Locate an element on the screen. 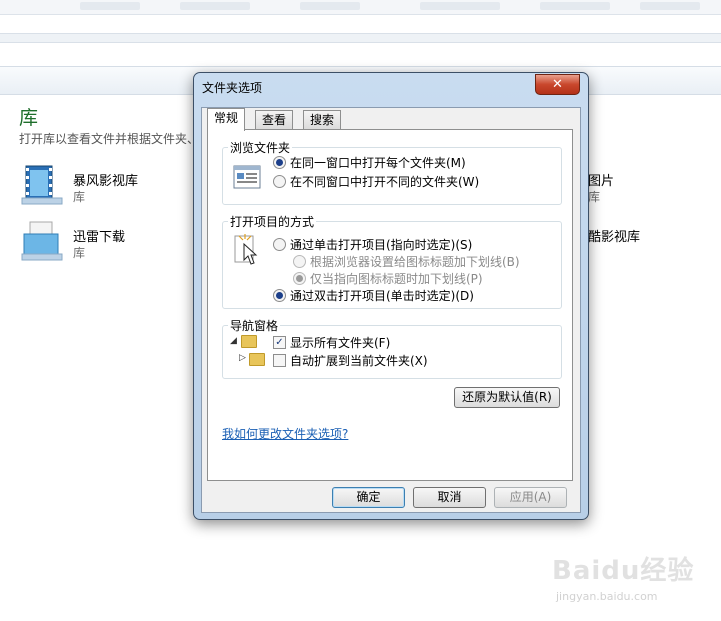 This screenshot has height=621, width=721. checkbox-checked: ✓ is located at coordinates (279, 342).